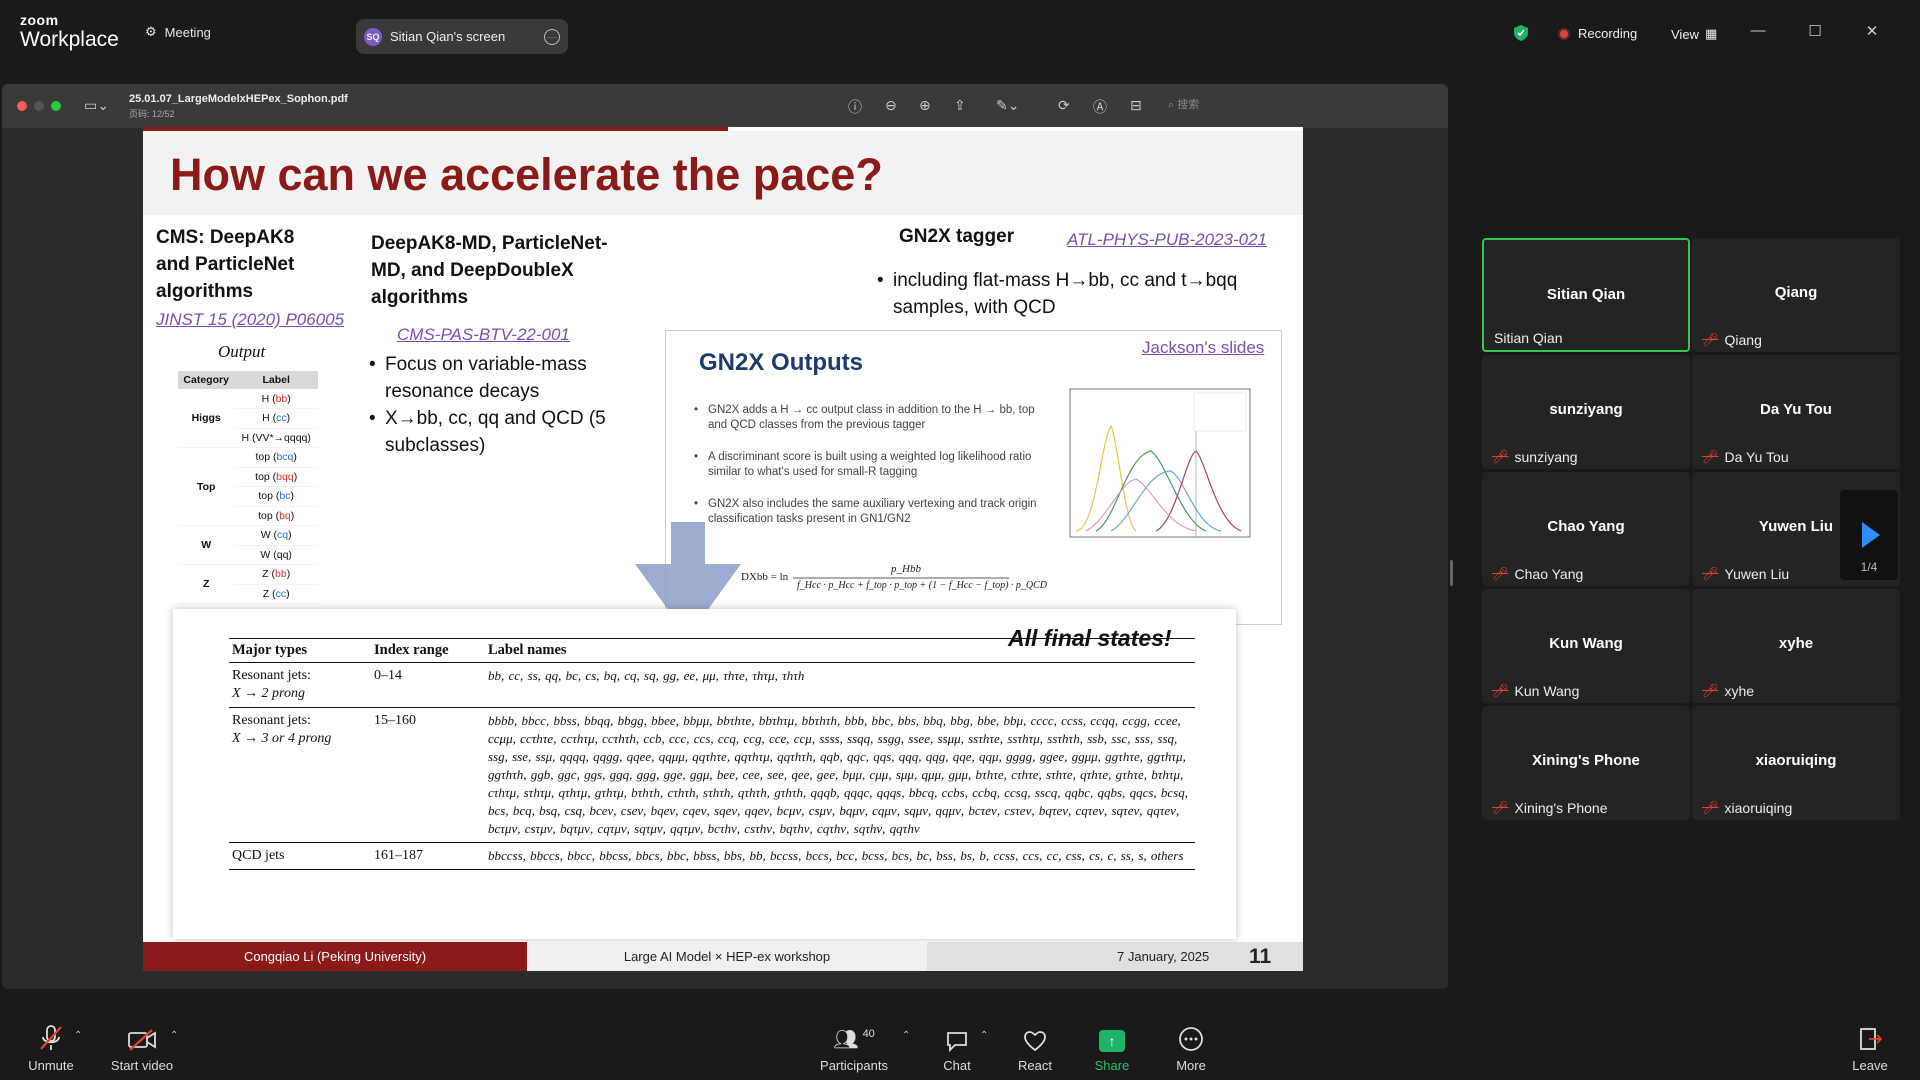 This screenshot has height=1080, width=1920. Describe the element at coordinates (1191, 1048) in the screenshot. I see `more-button: More` at that location.